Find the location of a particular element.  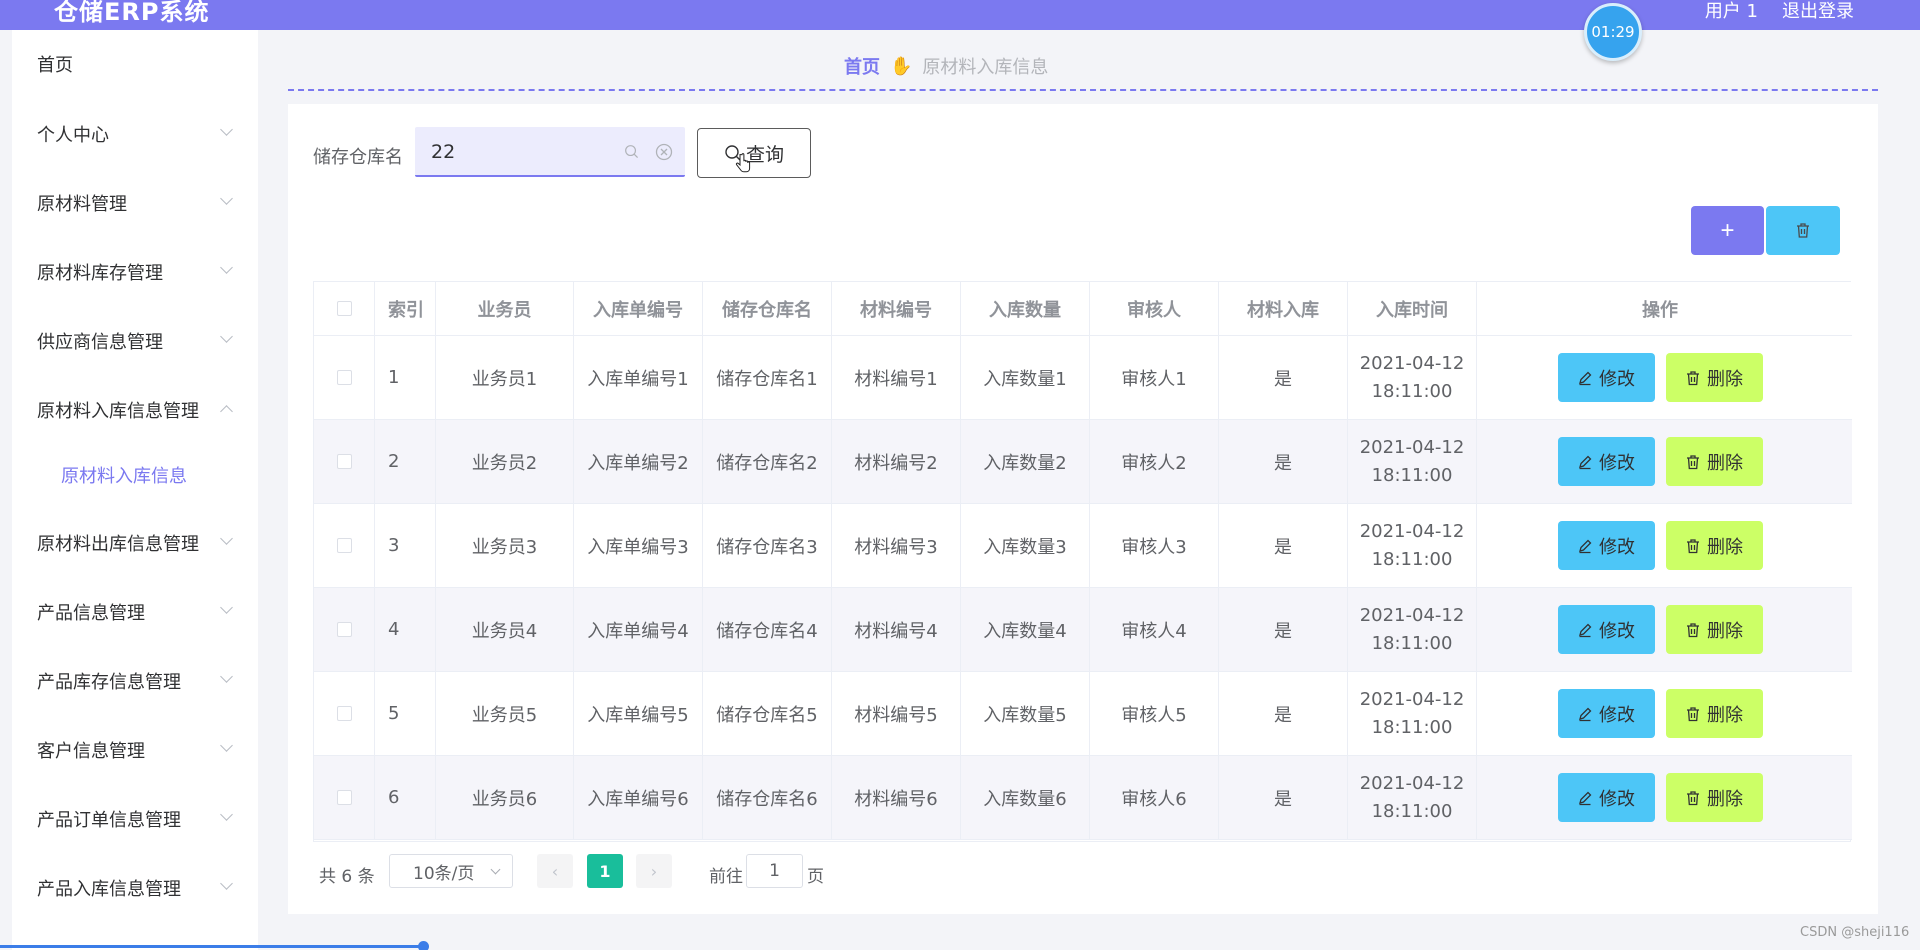

sidebar-item-raw-stock: 原材料库存管理 is located at coordinates (135, 272).